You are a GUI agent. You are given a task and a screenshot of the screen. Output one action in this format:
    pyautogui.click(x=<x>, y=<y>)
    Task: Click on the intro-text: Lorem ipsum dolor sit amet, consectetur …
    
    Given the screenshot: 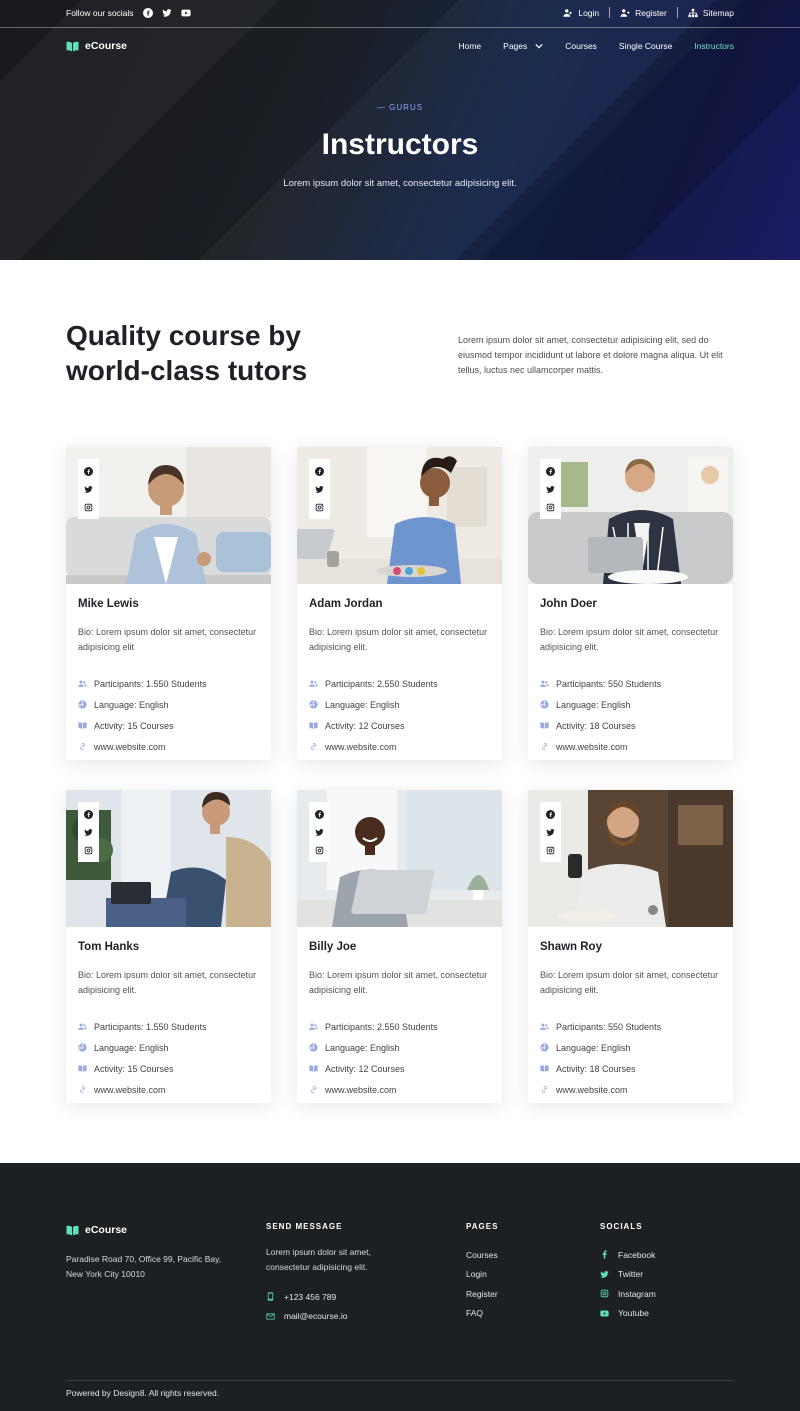 What is the action you would take?
    pyautogui.click(x=590, y=355)
    